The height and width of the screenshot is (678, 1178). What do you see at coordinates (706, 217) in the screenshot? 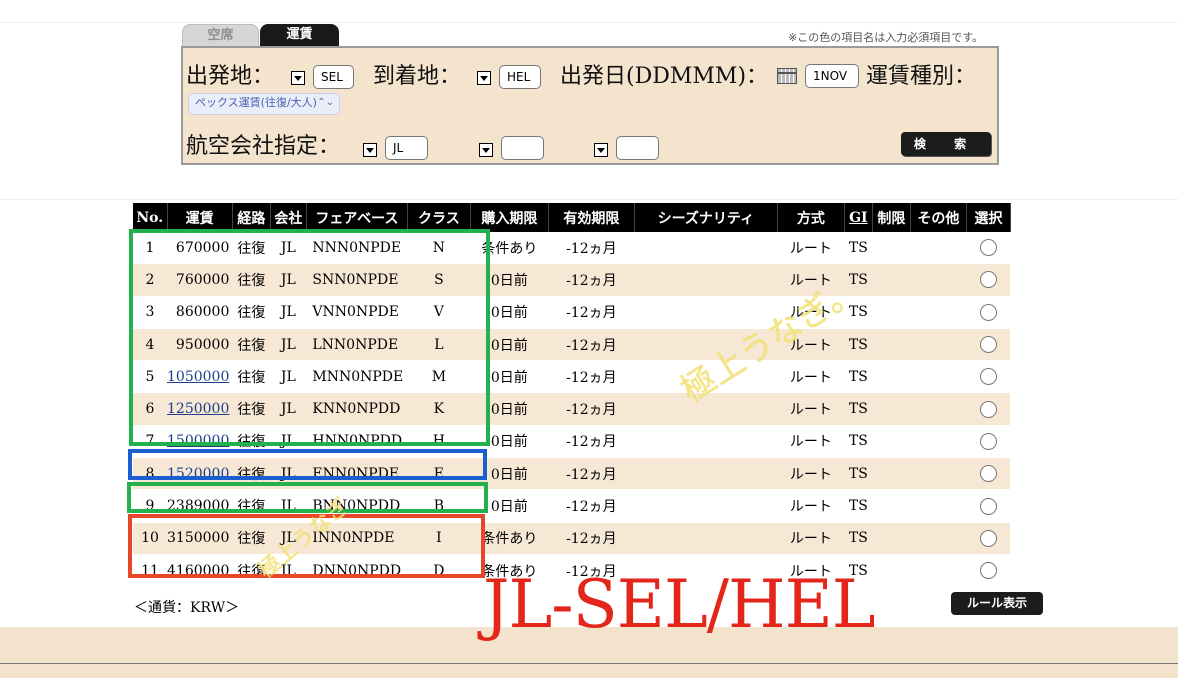
I see `col-header-seasonality: シーズナリティ` at bounding box center [706, 217].